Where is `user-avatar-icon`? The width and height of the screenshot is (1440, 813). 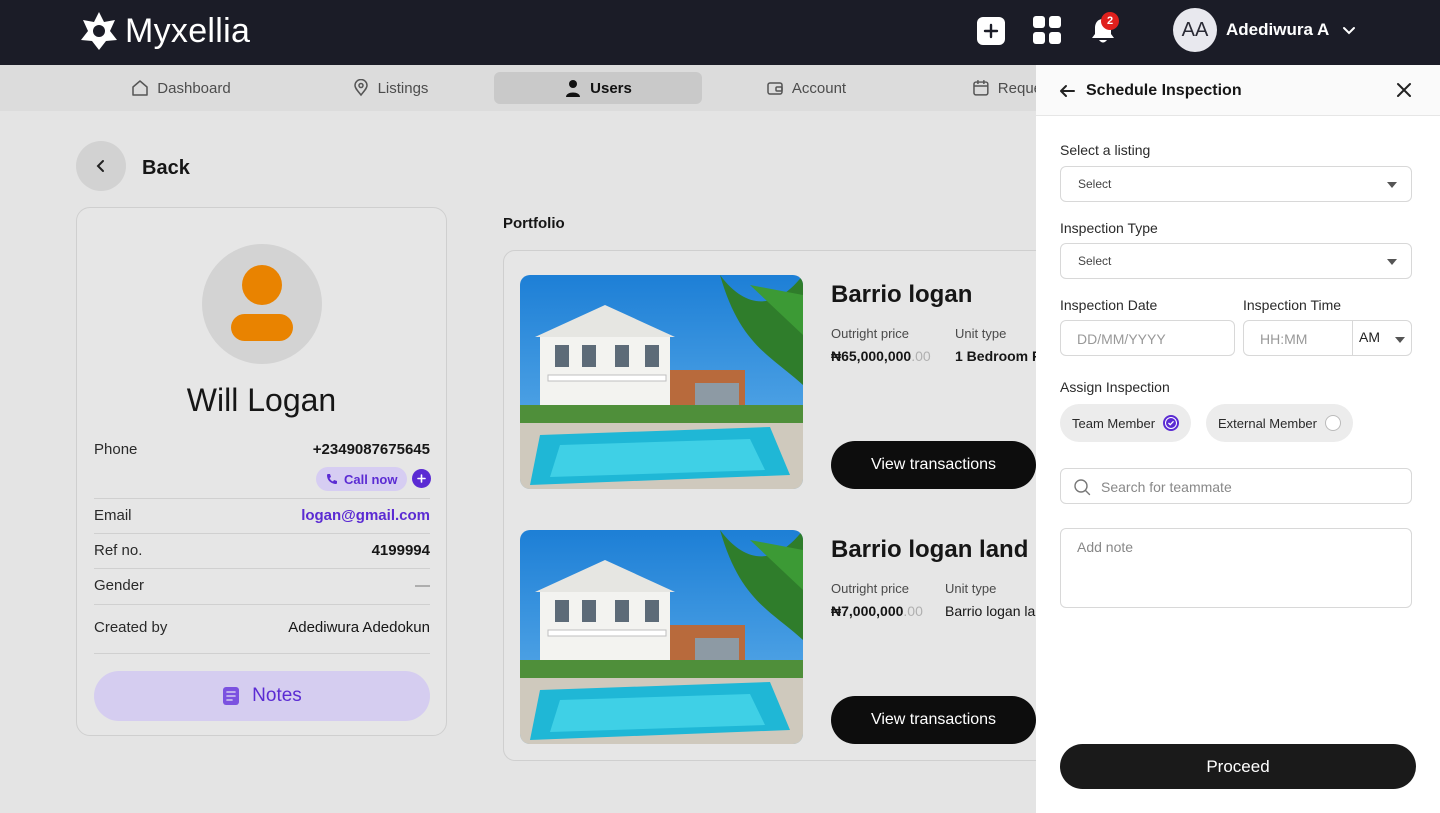 user-avatar-icon is located at coordinates (262, 303).